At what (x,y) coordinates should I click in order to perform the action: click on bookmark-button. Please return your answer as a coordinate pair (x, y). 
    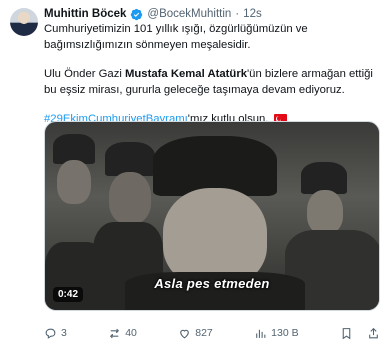
    Looking at the image, I should click on (346, 333).